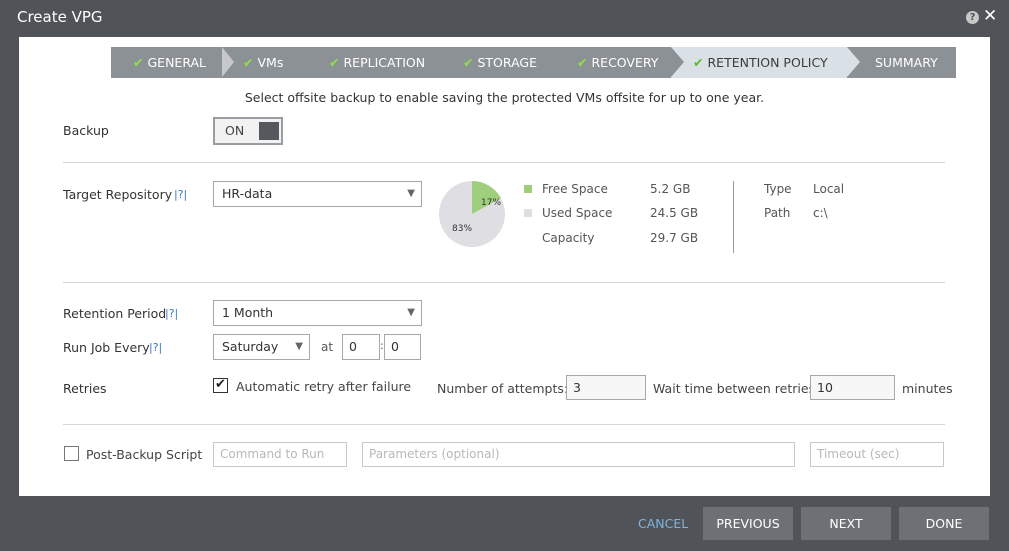 The image size is (1009, 551). What do you see at coordinates (877, 454) in the screenshot?
I see `timeout-input: Timeout (sec)` at bounding box center [877, 454].